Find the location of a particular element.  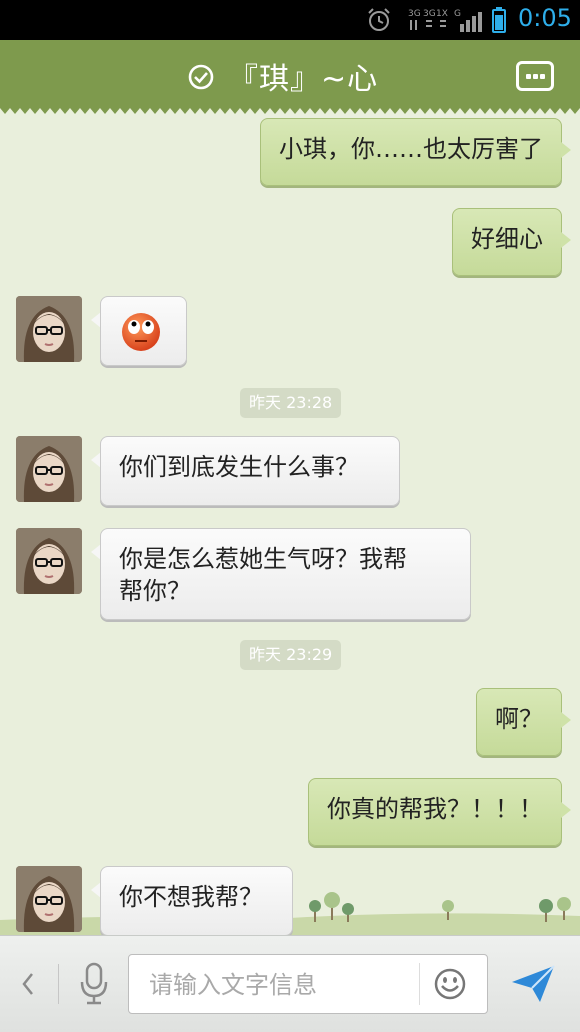

message-bubble-outgoing: 你真的帮我？！！！ is located at coordinates (435, 812).